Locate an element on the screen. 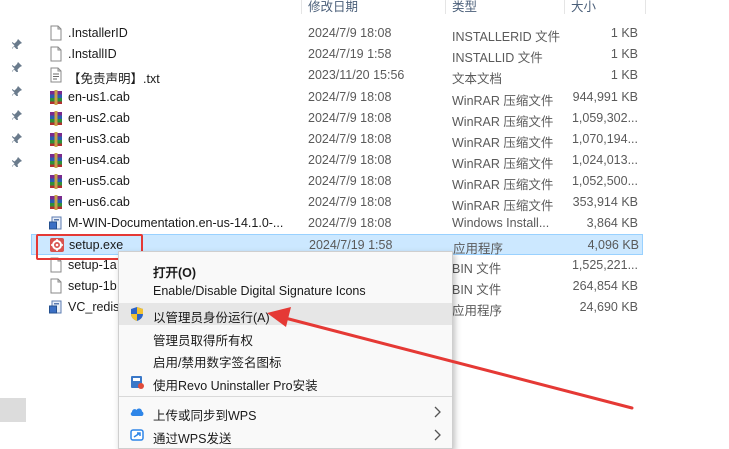  nav-selected-item is located at coordinates (13, 410).